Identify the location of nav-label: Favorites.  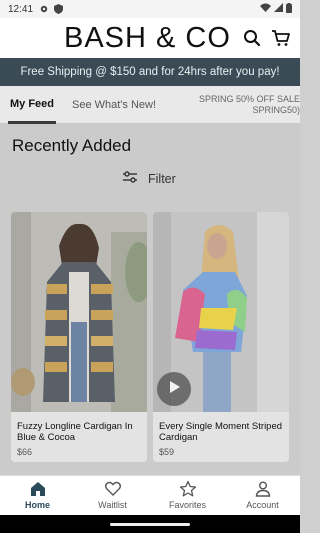
(187, 505).